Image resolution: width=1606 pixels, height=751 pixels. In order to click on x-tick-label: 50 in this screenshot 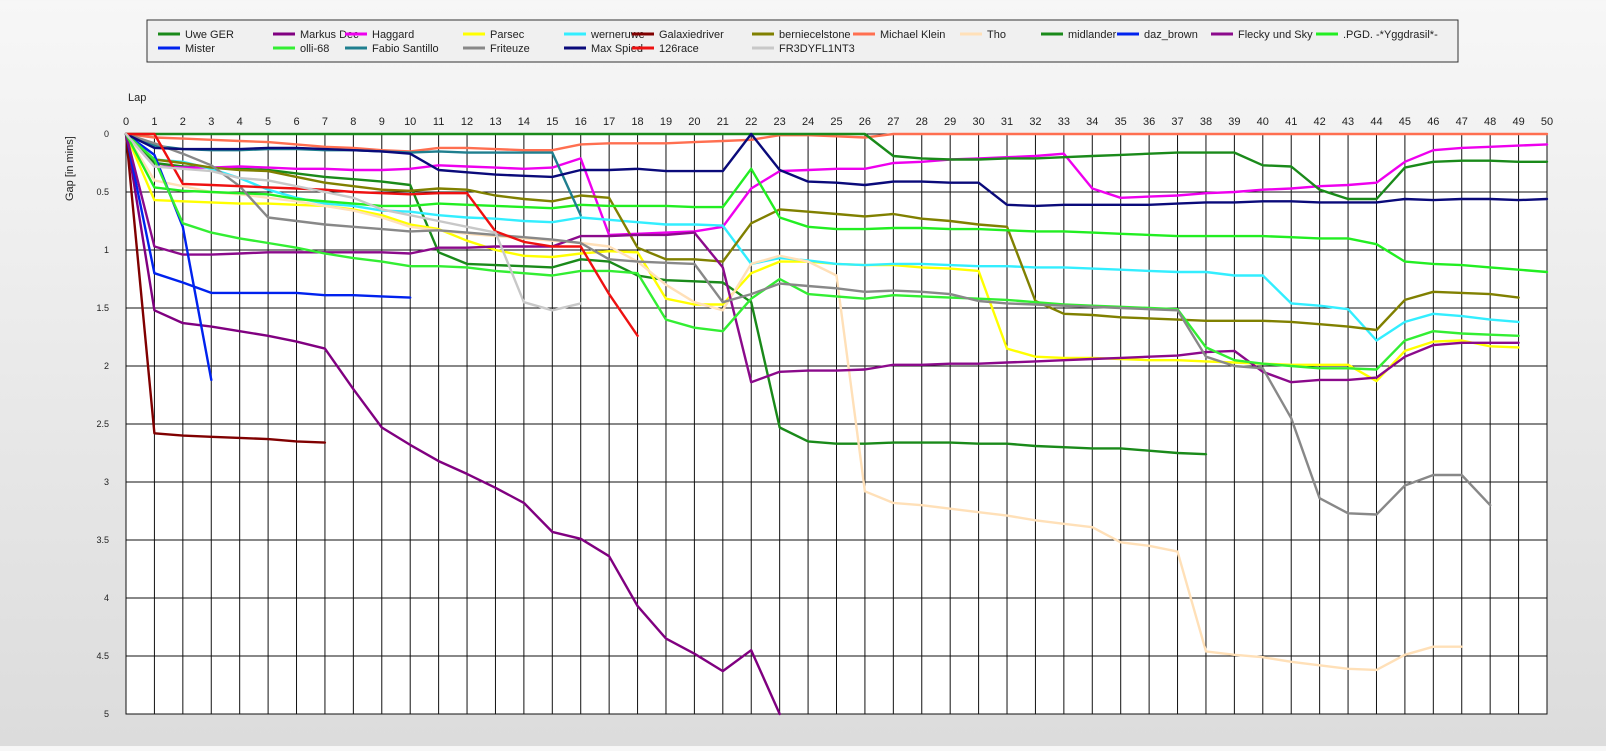, I will do `click(1547, 122)`.